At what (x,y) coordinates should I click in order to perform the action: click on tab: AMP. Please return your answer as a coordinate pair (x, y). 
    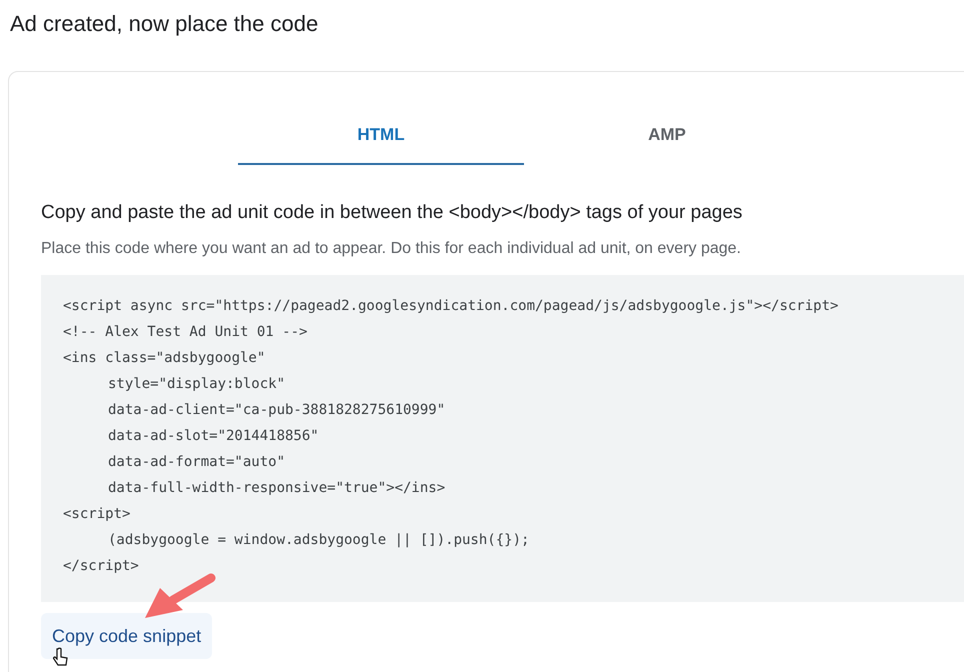
    Looking at the image, I should click on (667, 140).